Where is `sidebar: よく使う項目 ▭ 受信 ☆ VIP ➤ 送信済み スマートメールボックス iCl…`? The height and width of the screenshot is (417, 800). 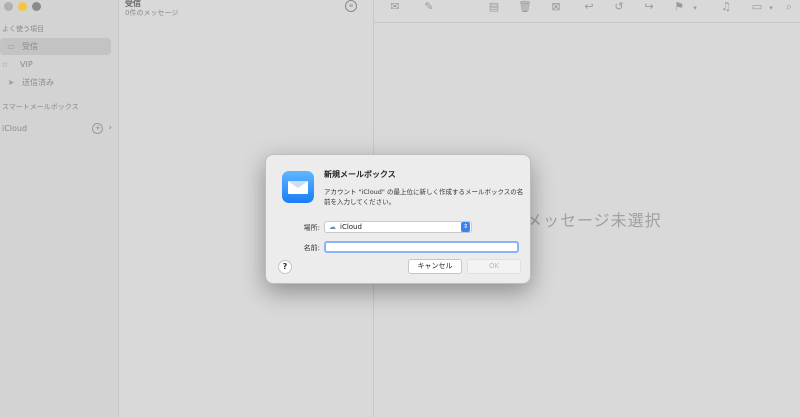
sidebar: よく使う項目 ▭ 受信 ☆ VIP ➤ 送信済み スマートメールボックス iCl… is located at coordinates (59, 208).